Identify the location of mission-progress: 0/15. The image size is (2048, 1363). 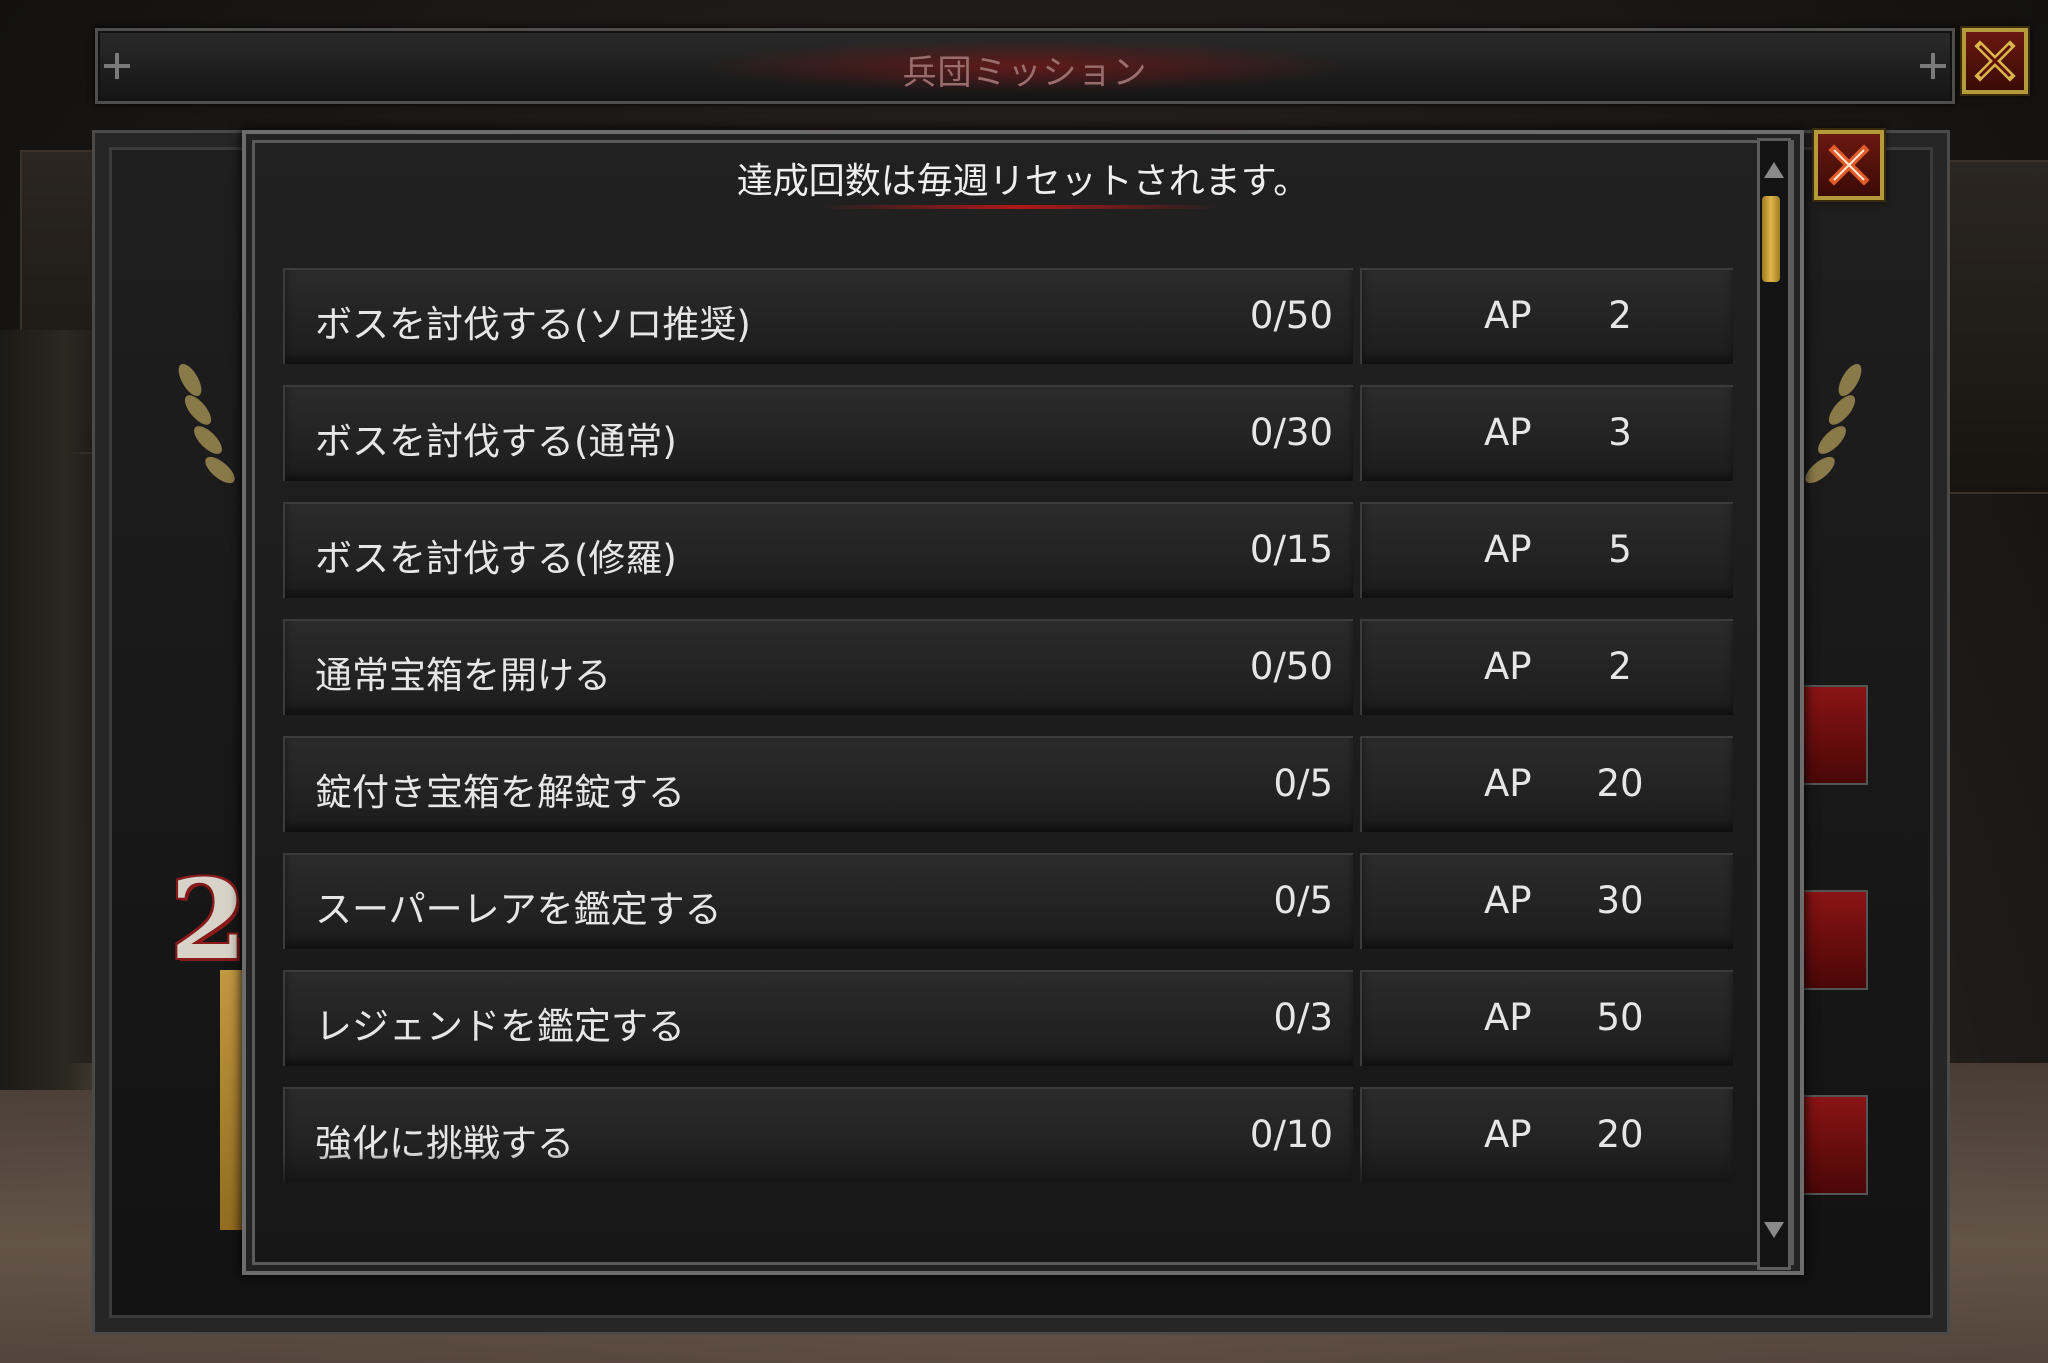
(1291, 549).